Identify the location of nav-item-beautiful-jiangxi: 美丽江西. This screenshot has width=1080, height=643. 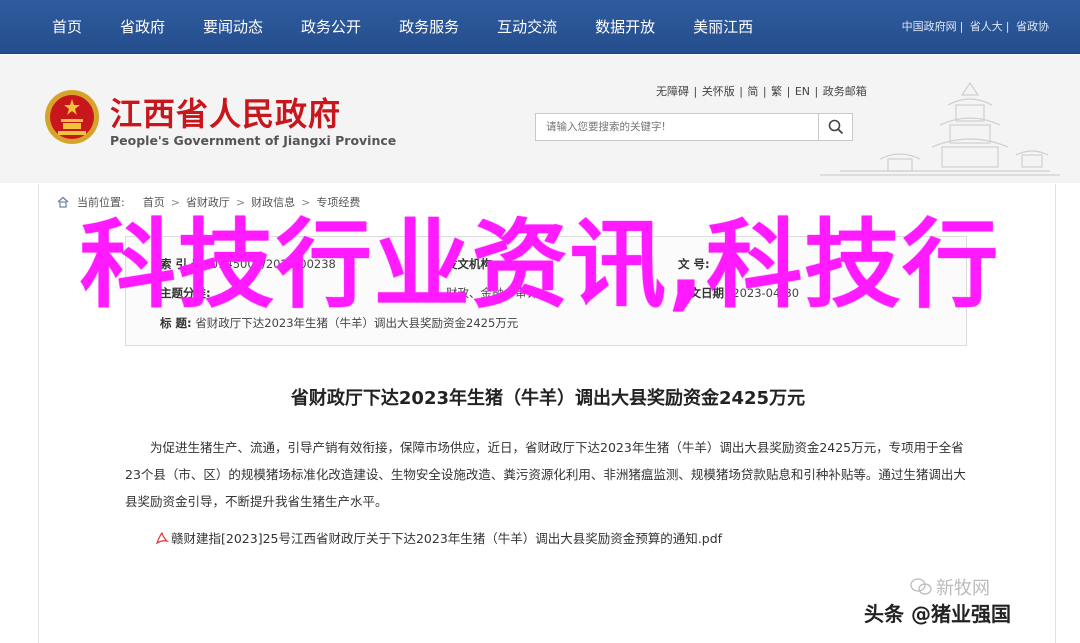
(723, 27).